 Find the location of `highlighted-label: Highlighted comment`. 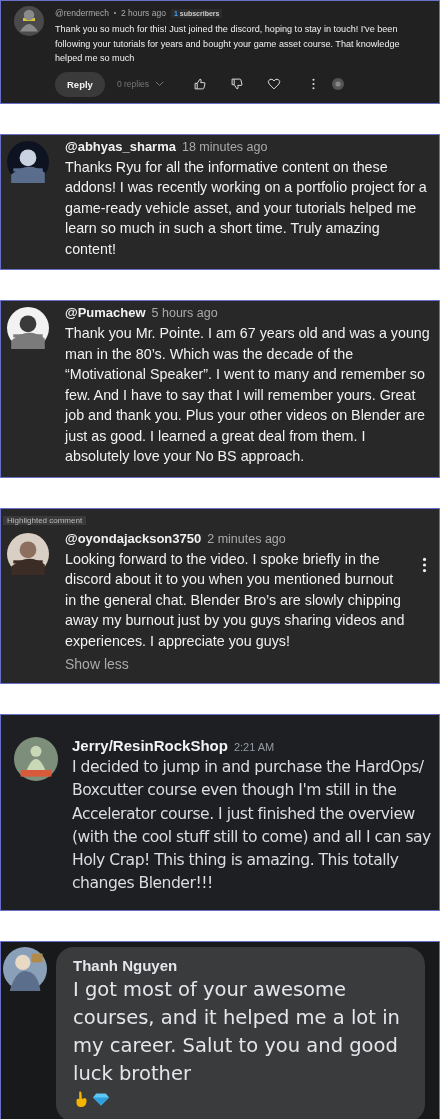

highlighted-label: Highlighted comment is located at coordinates (45, 520).